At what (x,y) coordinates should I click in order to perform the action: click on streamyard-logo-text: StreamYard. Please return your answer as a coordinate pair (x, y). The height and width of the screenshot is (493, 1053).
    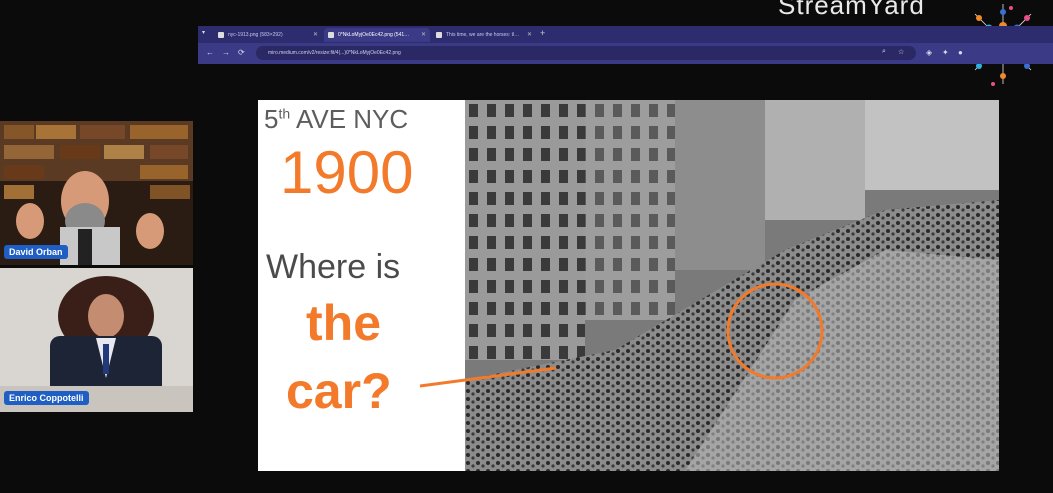
    Looking at the image, I should click on (851, 10).